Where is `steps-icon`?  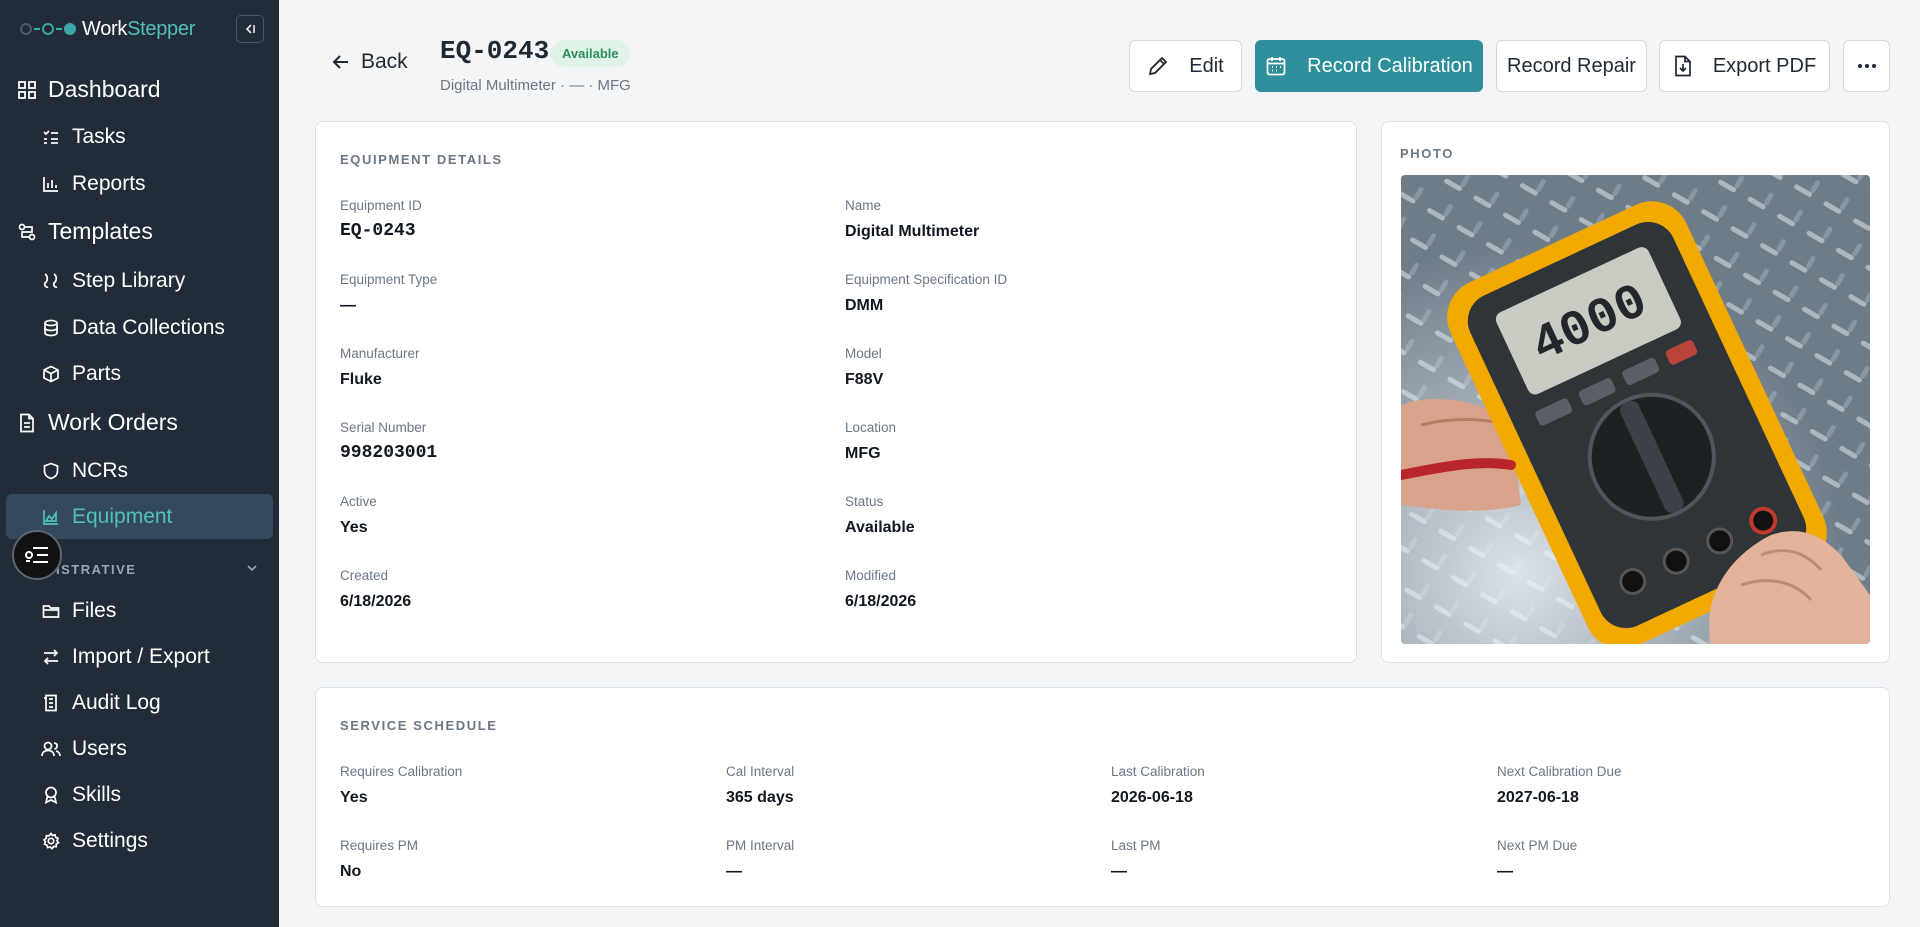
steps-icon is located at coordinates (51, 281).